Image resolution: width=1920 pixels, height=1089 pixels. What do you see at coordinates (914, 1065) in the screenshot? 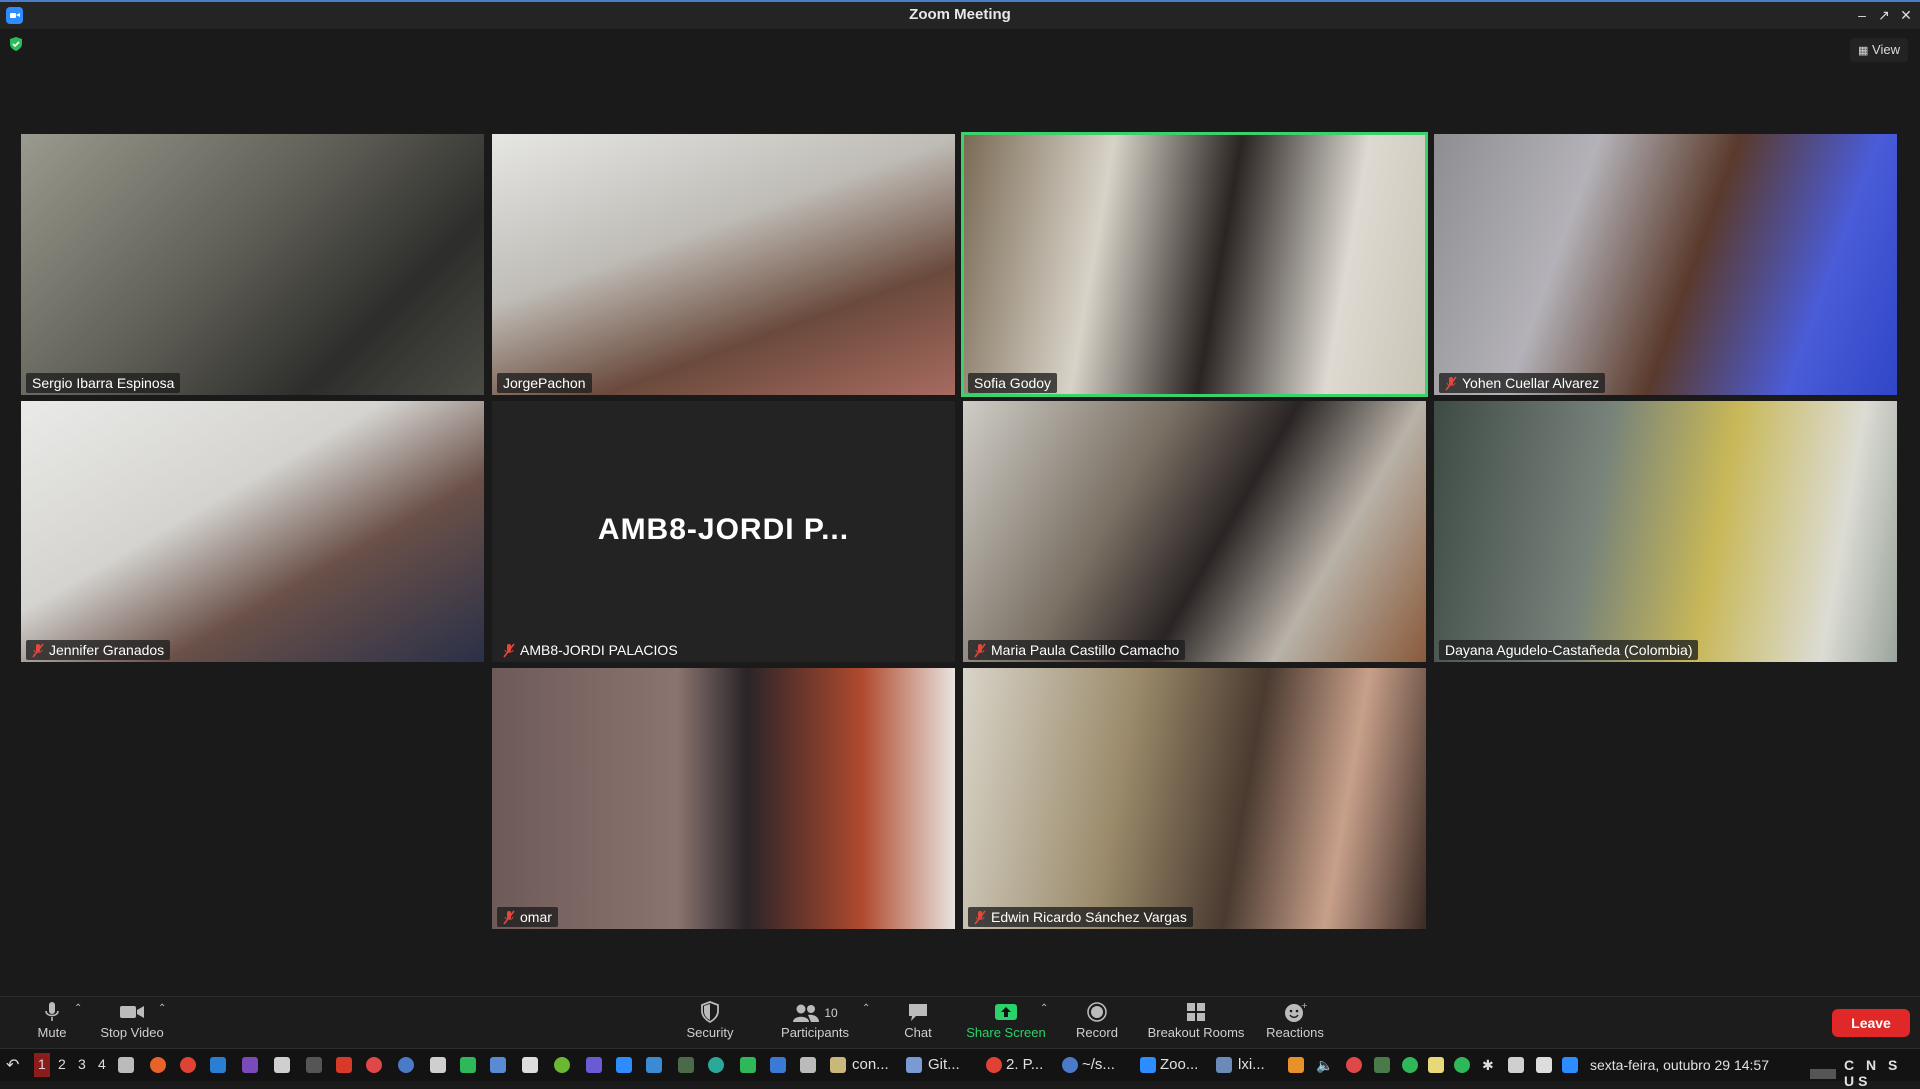
I see `window-icon` at bounding box center [914, 1065].